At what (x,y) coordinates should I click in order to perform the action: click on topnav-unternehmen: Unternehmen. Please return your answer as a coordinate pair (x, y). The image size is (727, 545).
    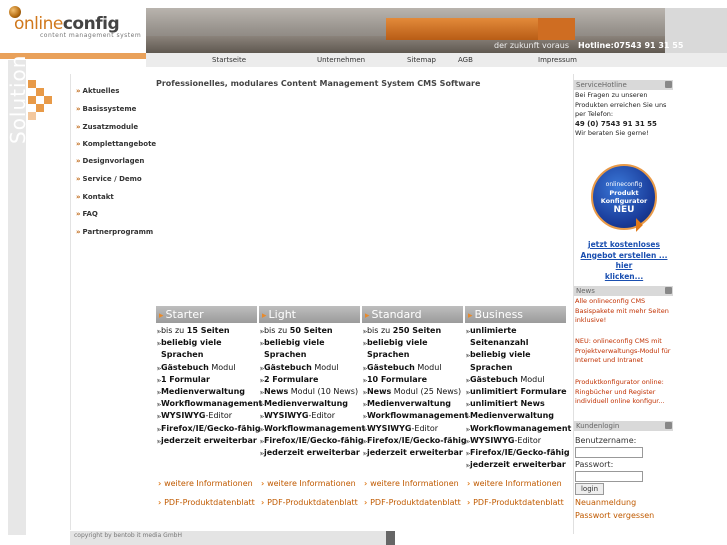
    Looking at the image, I should click on (341, 60).